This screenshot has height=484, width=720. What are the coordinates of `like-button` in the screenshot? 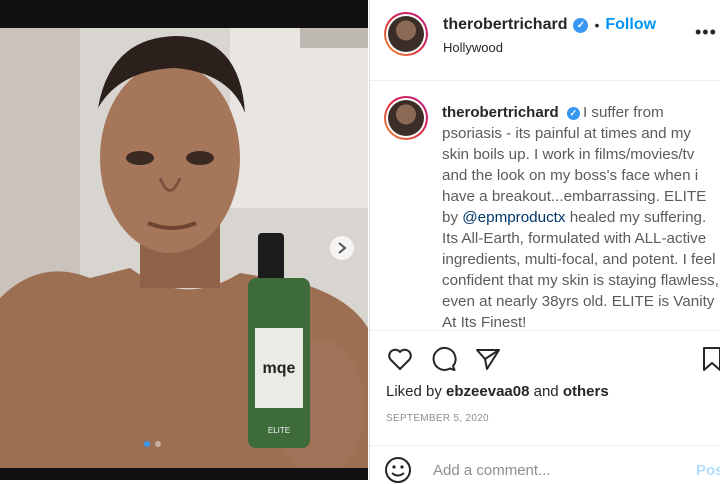 It's located at (400, 359).